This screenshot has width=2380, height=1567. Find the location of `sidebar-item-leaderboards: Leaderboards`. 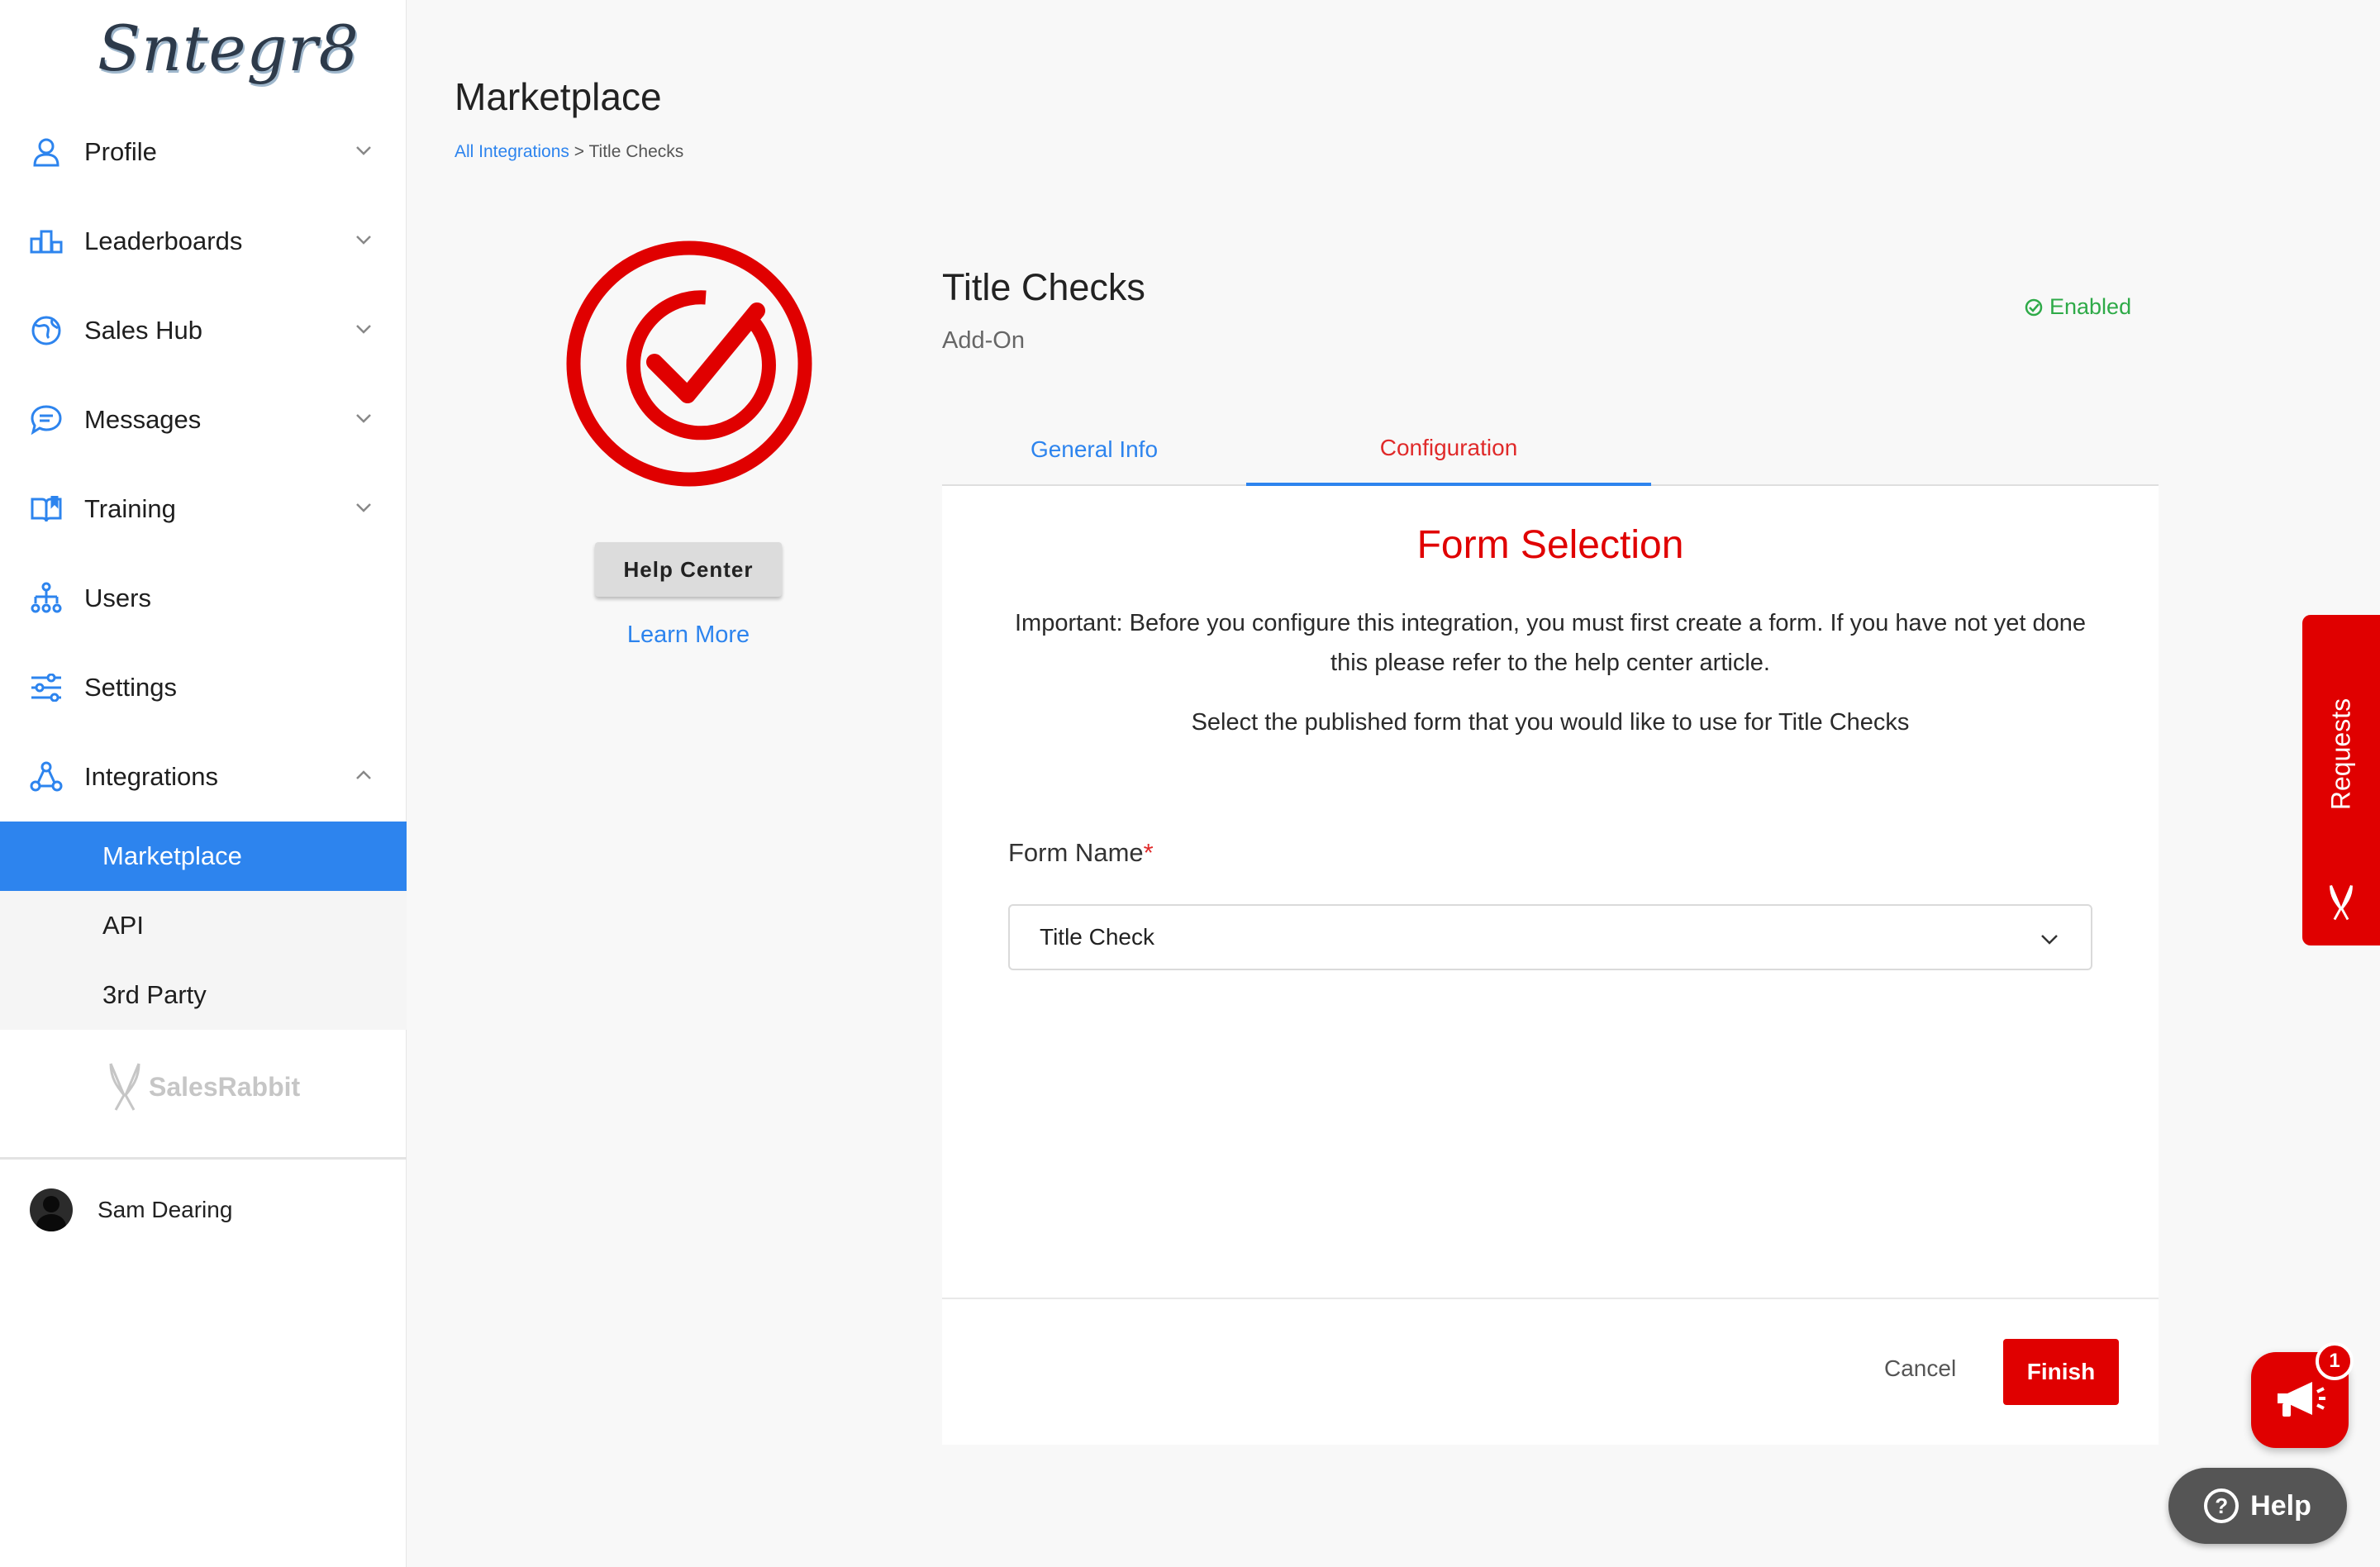

sidebar-item-leaderboards: Leaderboards is located at coordinates (203, 241).